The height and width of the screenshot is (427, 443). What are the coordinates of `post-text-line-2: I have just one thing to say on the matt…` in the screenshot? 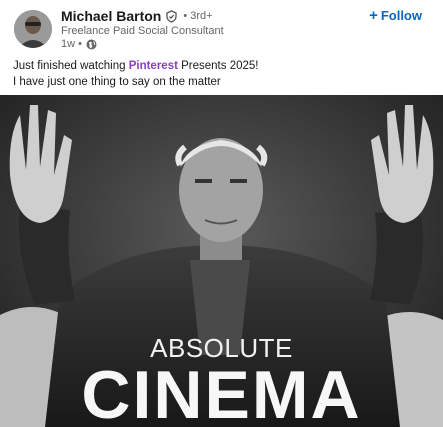 It's located at (117, 82).